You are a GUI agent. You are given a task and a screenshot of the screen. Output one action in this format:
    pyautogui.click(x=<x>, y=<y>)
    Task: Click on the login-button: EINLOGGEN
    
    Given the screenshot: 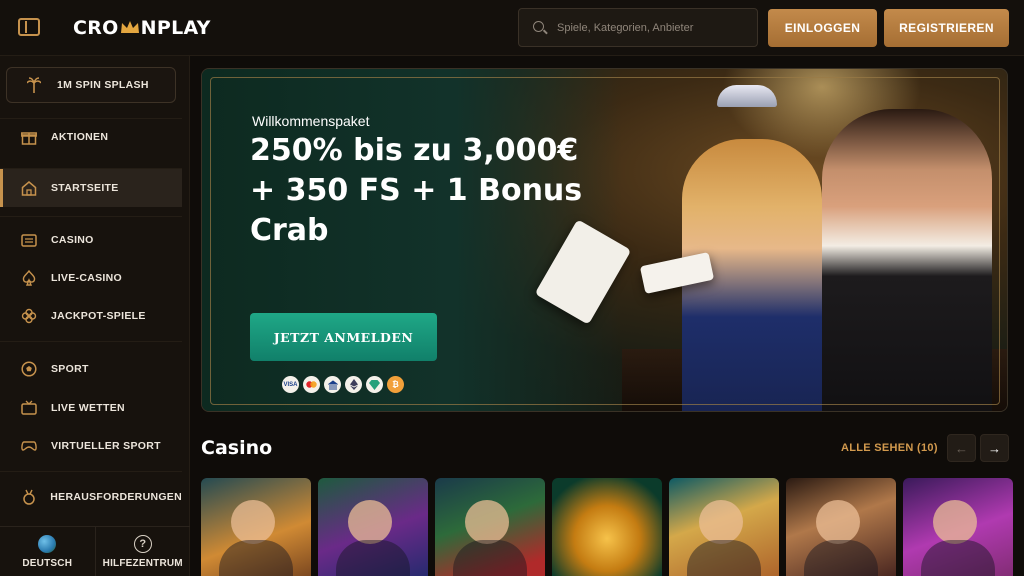 What is the action you would take?
    pyautogui.click(x=822, y=28)
    